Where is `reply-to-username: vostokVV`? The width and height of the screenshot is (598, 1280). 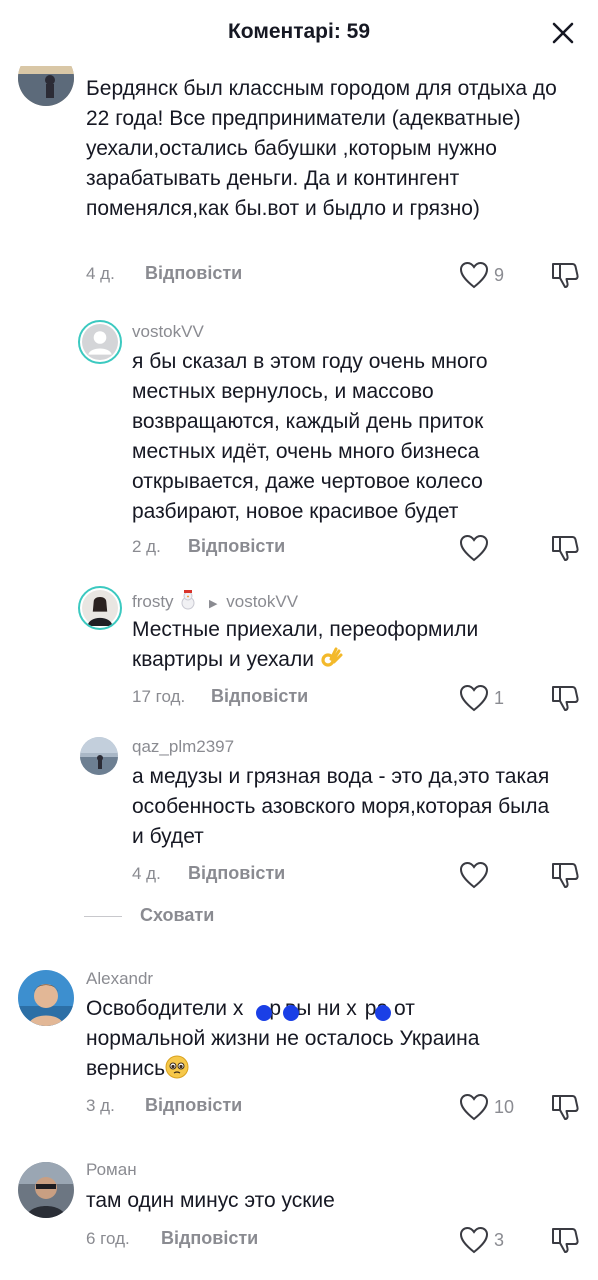 reply-to-username: vostokVV is located at coordinates (262, 601).